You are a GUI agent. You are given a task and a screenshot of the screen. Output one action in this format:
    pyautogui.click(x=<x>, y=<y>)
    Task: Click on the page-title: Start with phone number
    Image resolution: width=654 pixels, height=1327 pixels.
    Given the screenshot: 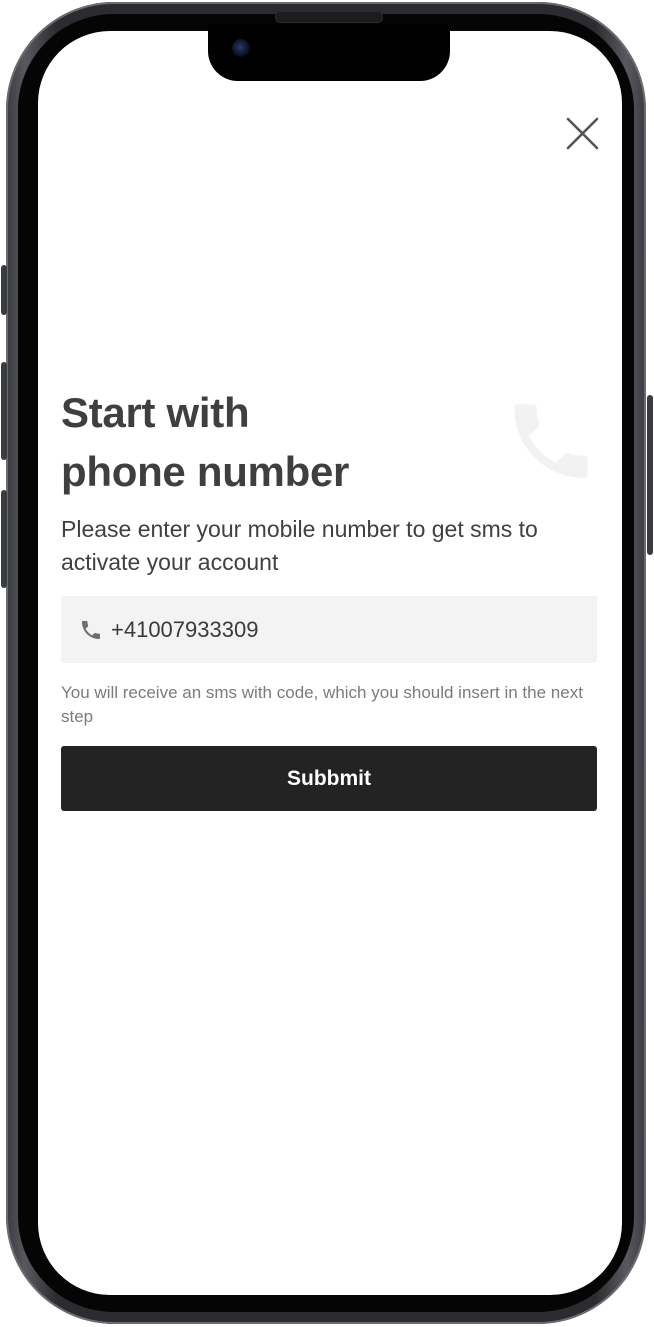 What is the action you would take?
    pyautogui.click(x=205, y=442)
    